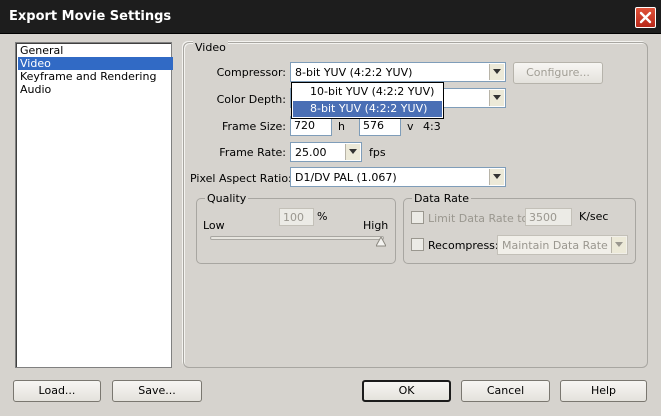 The width and height of the screenshot is (661, 416). I want to click on help-button: Help, so click(603, 391).